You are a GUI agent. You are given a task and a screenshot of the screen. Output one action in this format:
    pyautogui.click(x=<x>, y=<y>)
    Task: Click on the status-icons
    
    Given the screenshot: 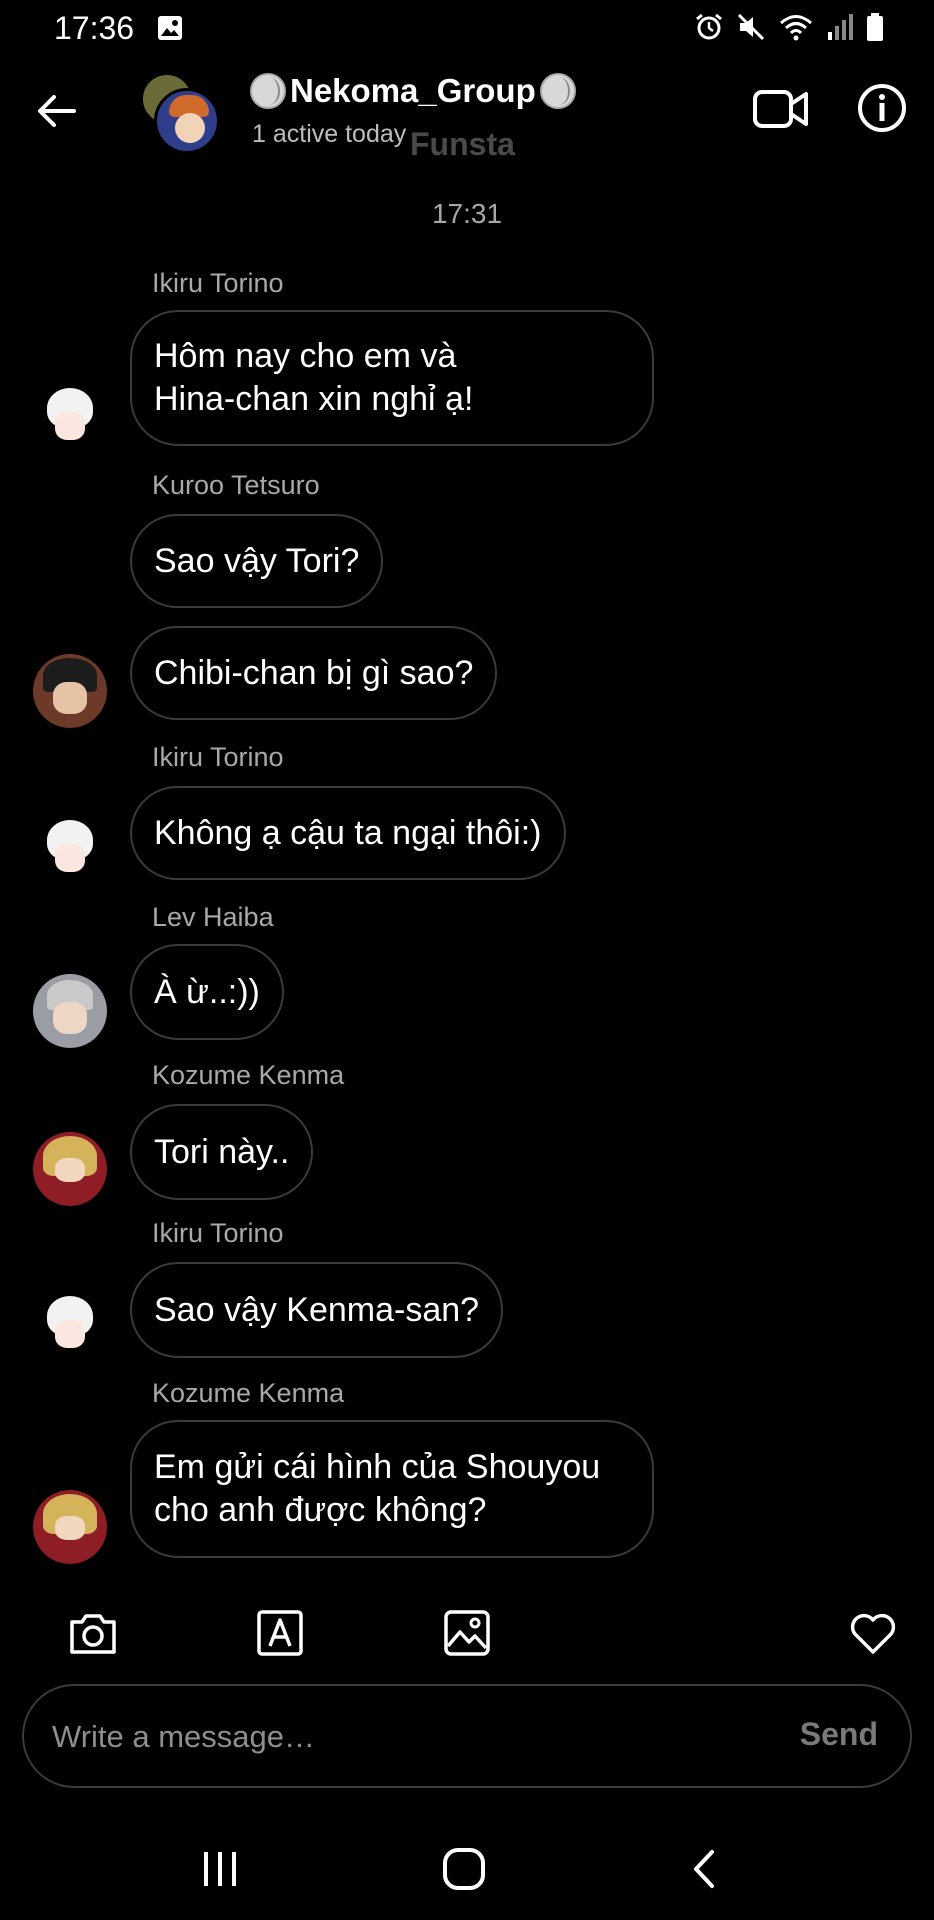 What is the action you would take?
    pyautogui.click(x=789, y=27)
    